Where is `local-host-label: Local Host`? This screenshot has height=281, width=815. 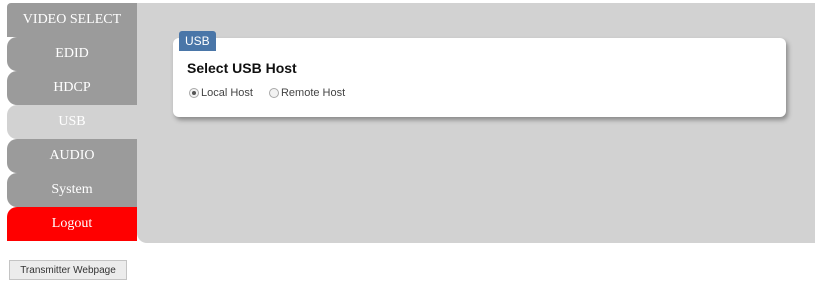 local-host-label: Local Host is located at coordinates (227, 93).